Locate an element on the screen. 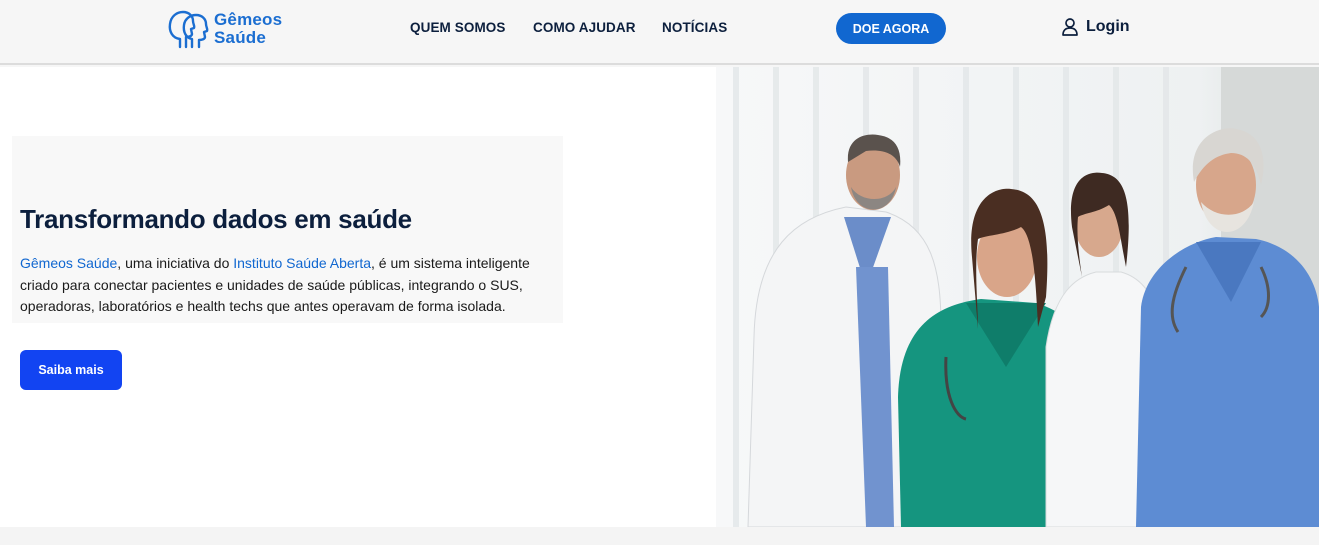 Image resolution: width=1319 pixels, height=545 pixels. donate-button: DOE AGORA is located at coordinates (891, 28).